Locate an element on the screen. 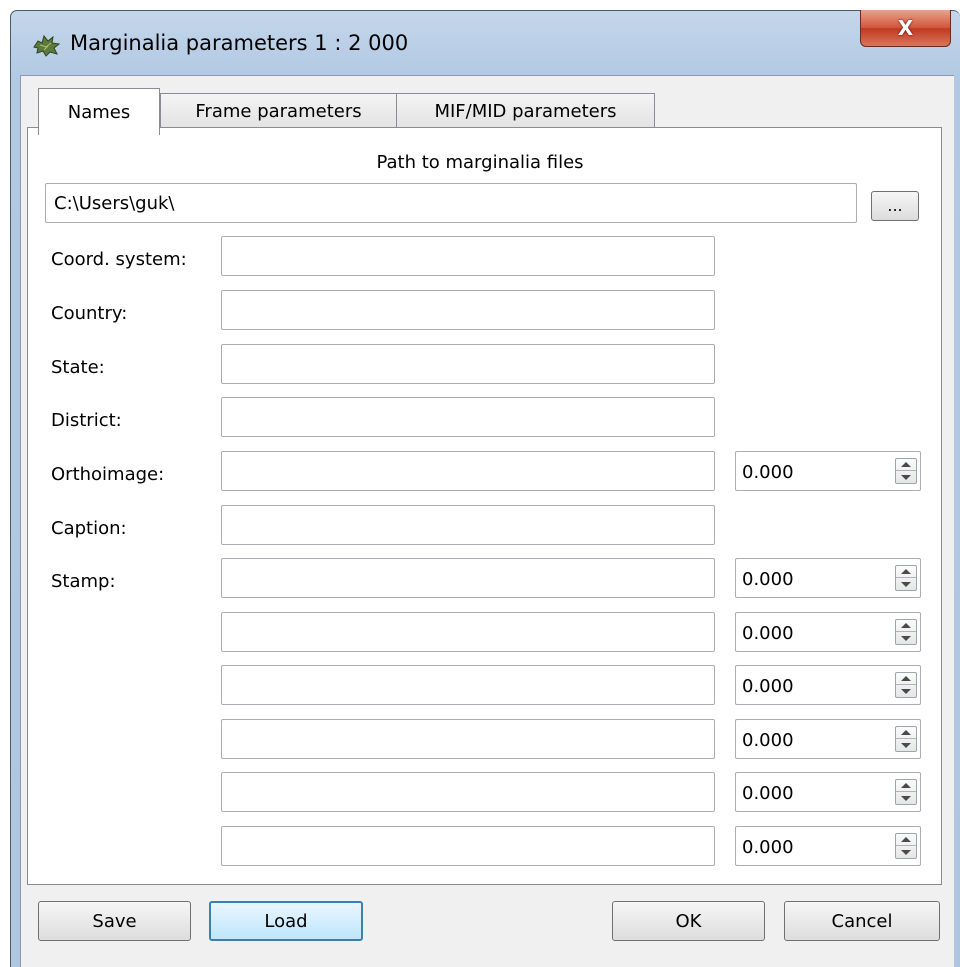 Image resolution: width=960 pixels, height=967 pixels. stamp-spinbox-6: 0.000 is located at coordinates (828, 846).